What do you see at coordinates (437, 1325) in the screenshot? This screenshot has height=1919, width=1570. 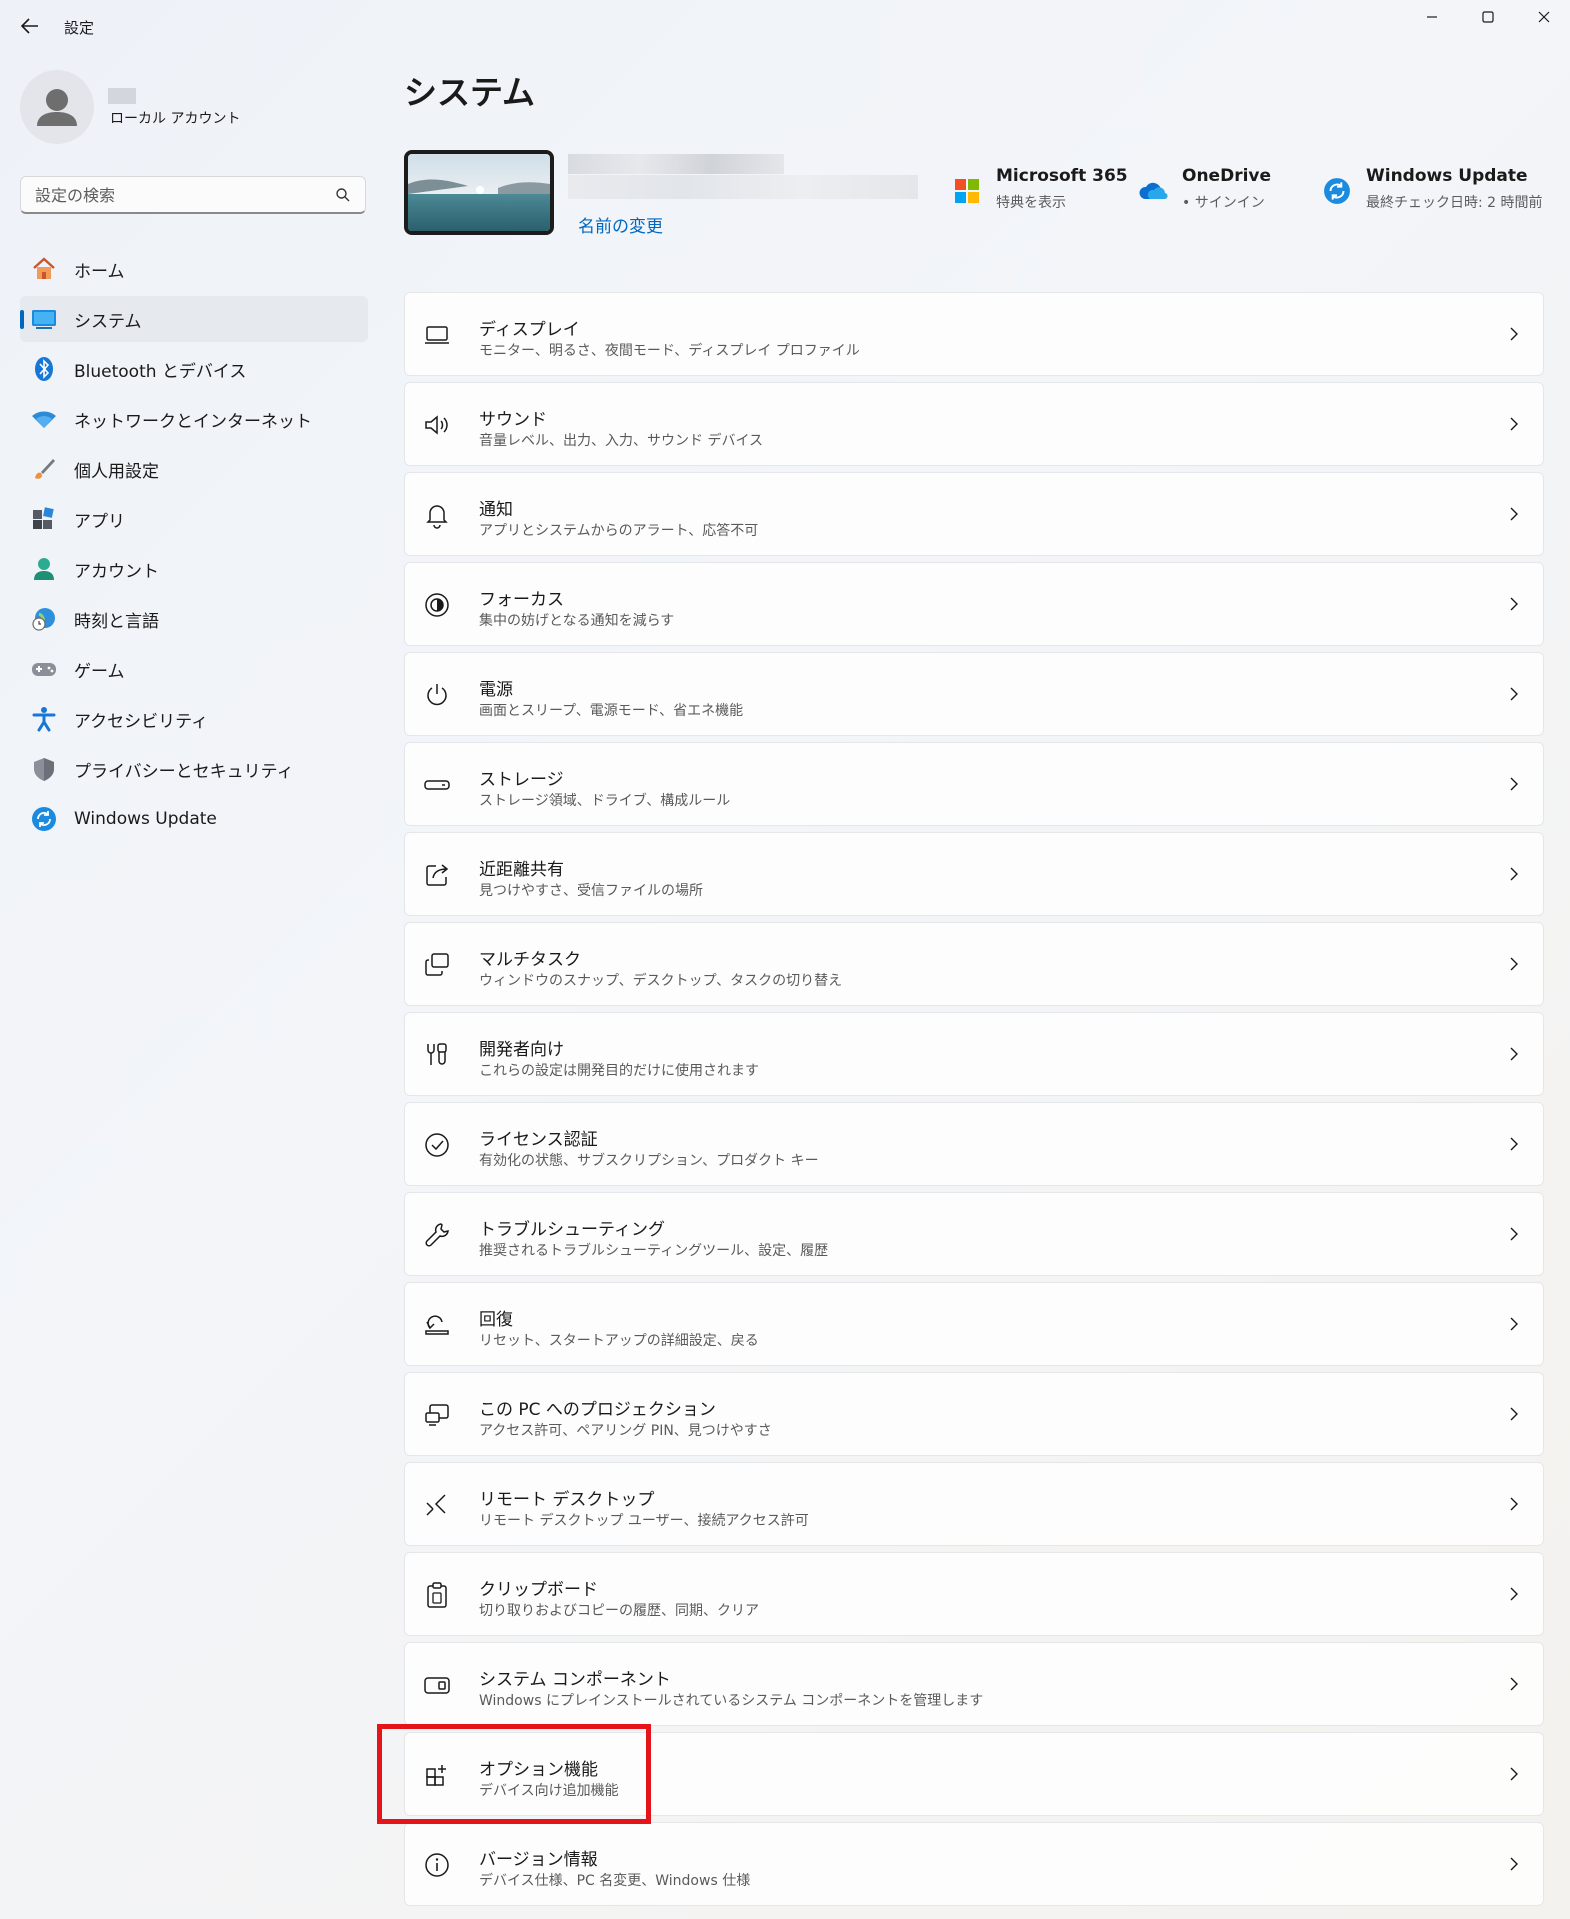 I see `recovery-icon` at bounding box center [437, 1325].